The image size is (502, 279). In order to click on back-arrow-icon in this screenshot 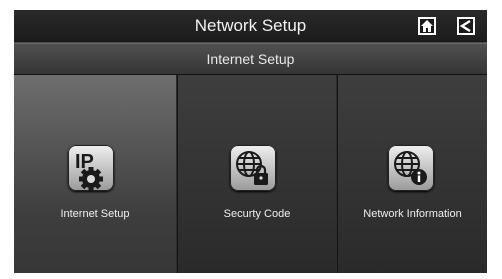, I will do `click(465, 26)`.